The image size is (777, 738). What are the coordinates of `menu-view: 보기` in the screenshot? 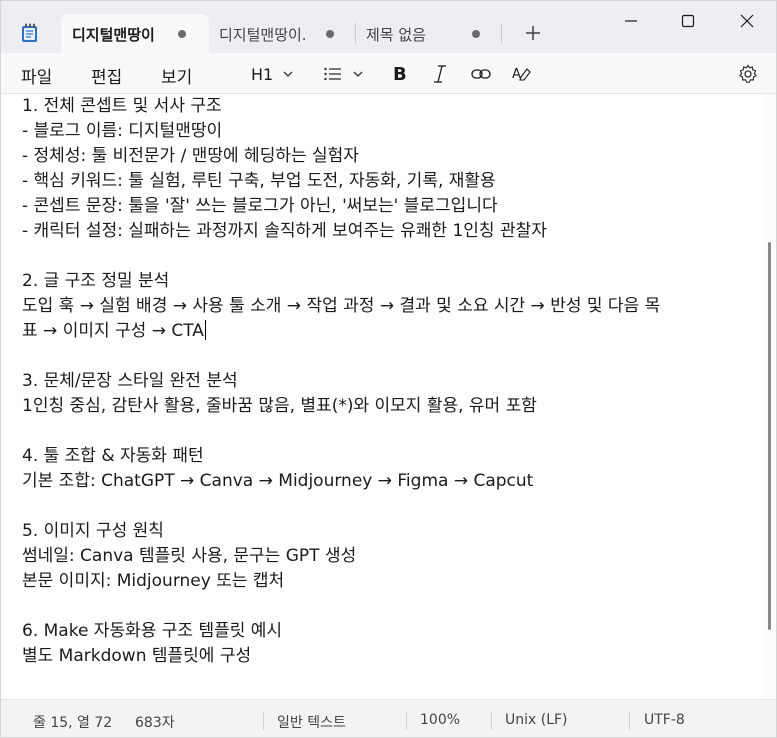 It's located at (176, 75).